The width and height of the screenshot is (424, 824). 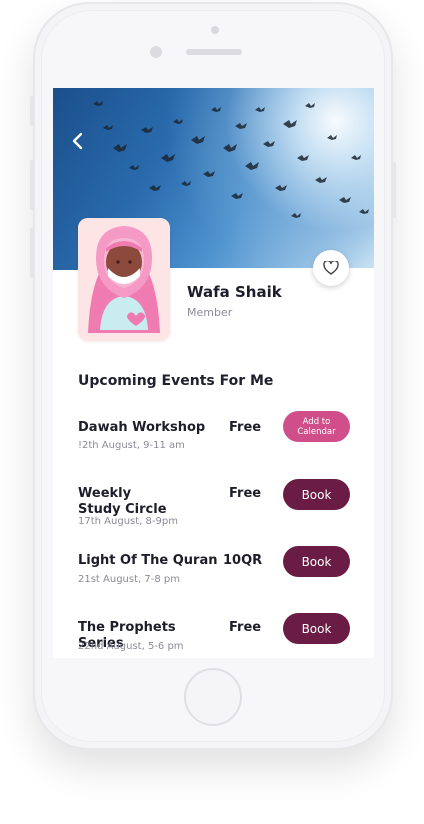 What do you see at coordinates (131, 445) in the screenshot?
I see `event-date: !2th August, 9-11 am` at bounding box center [131, 445].